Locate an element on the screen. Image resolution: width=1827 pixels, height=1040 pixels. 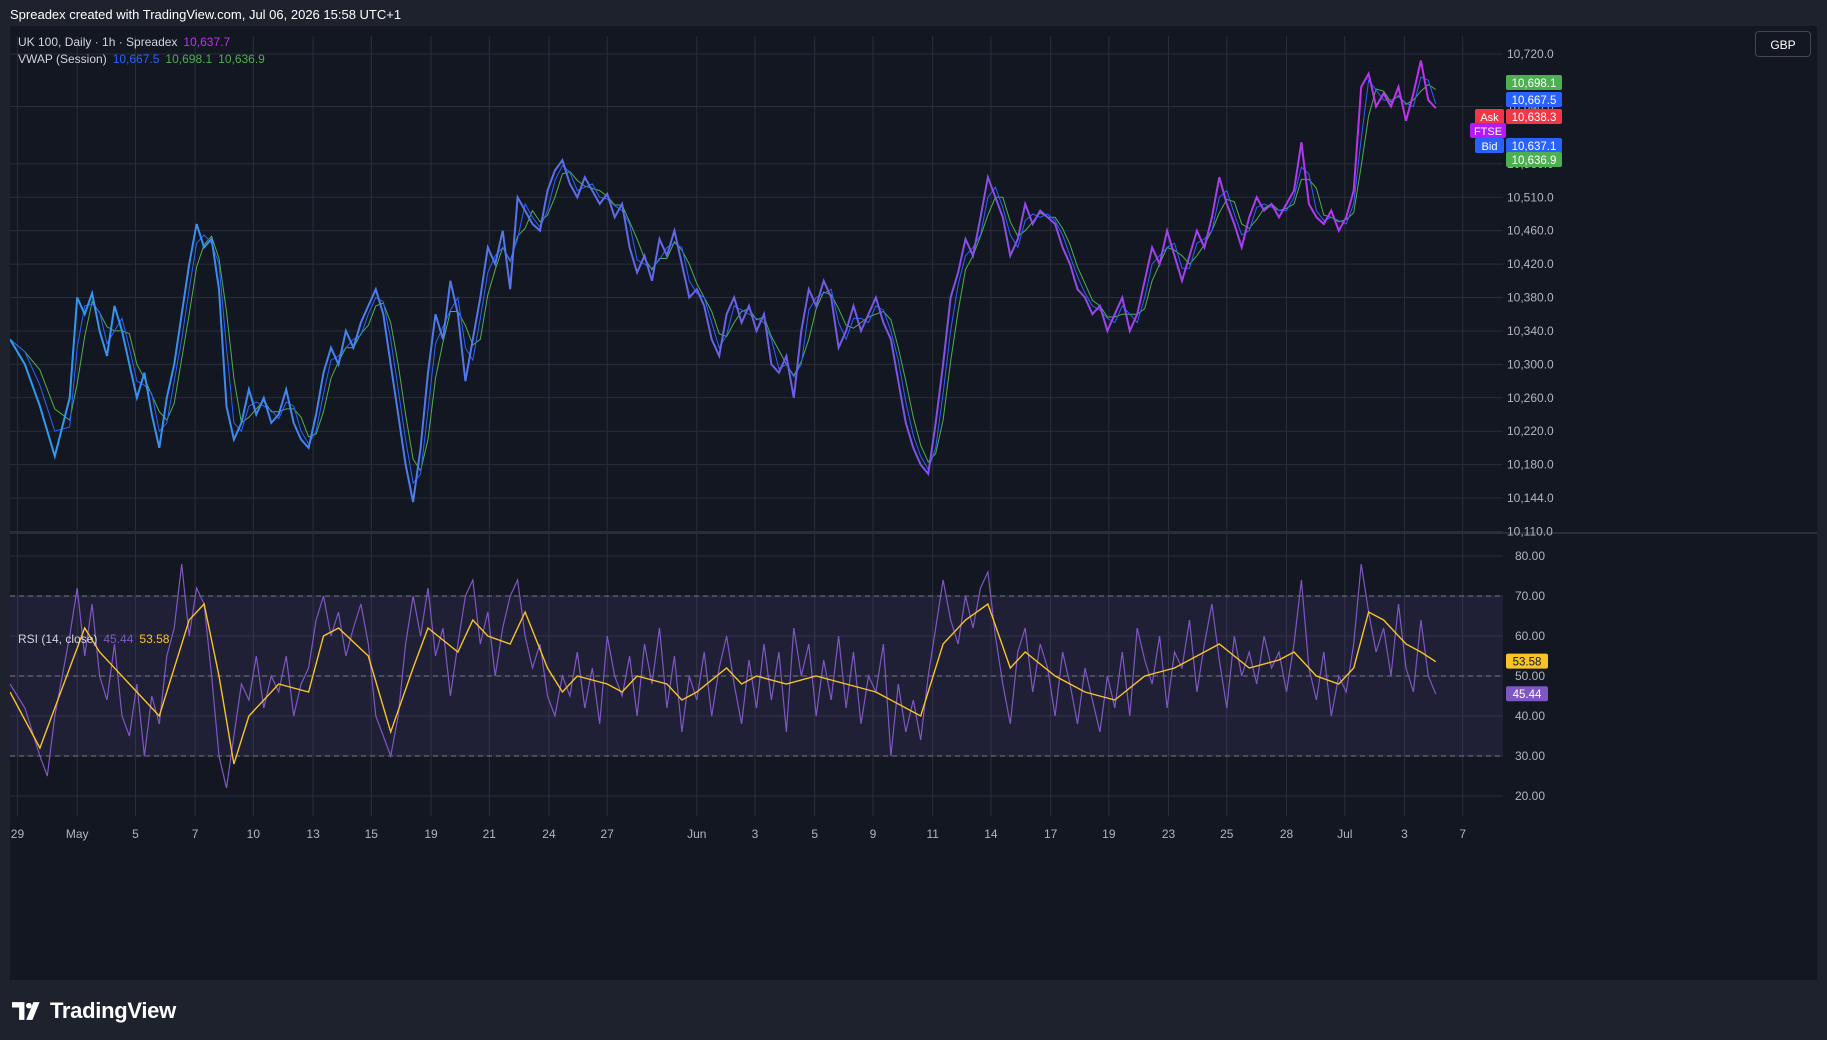
time-tick-label: 24 is located at coordinates (549, 834).